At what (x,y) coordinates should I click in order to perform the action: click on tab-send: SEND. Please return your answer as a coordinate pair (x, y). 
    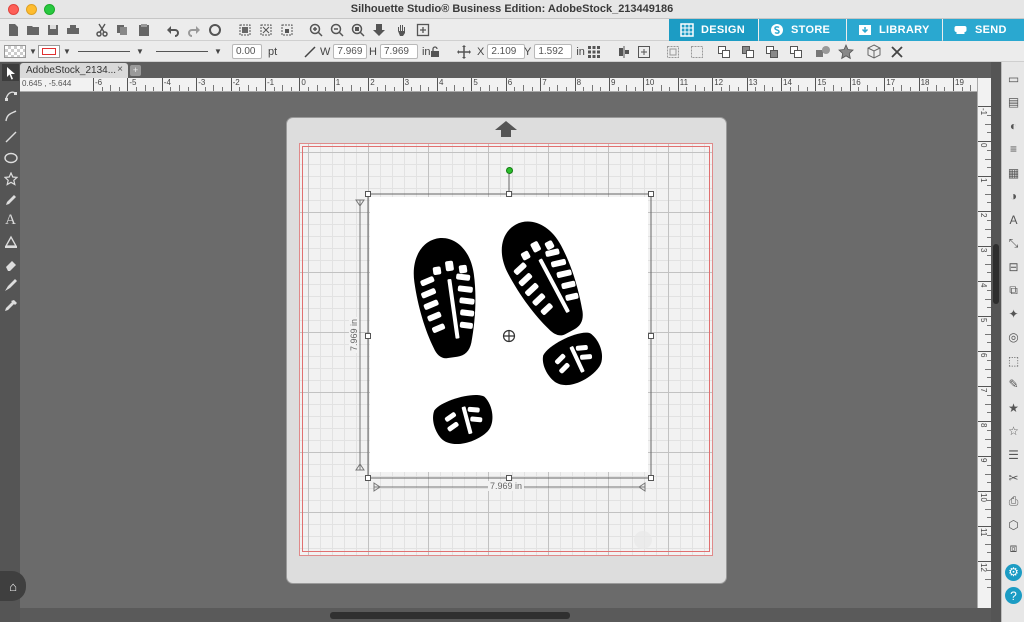
    Looking at the image, I should click on (983, 30).